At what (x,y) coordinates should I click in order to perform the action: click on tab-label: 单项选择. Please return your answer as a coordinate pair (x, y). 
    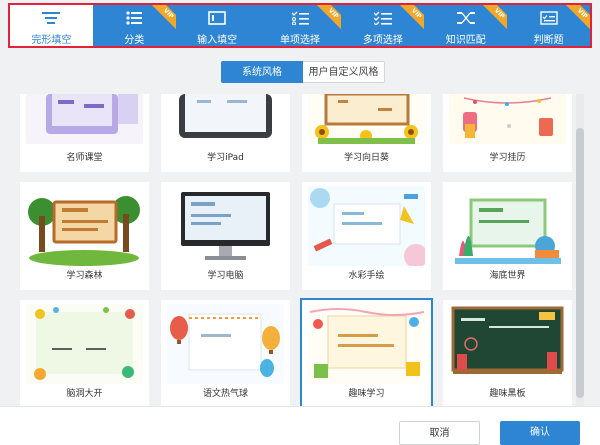
    Looking at the image, I should click on (300, 40).